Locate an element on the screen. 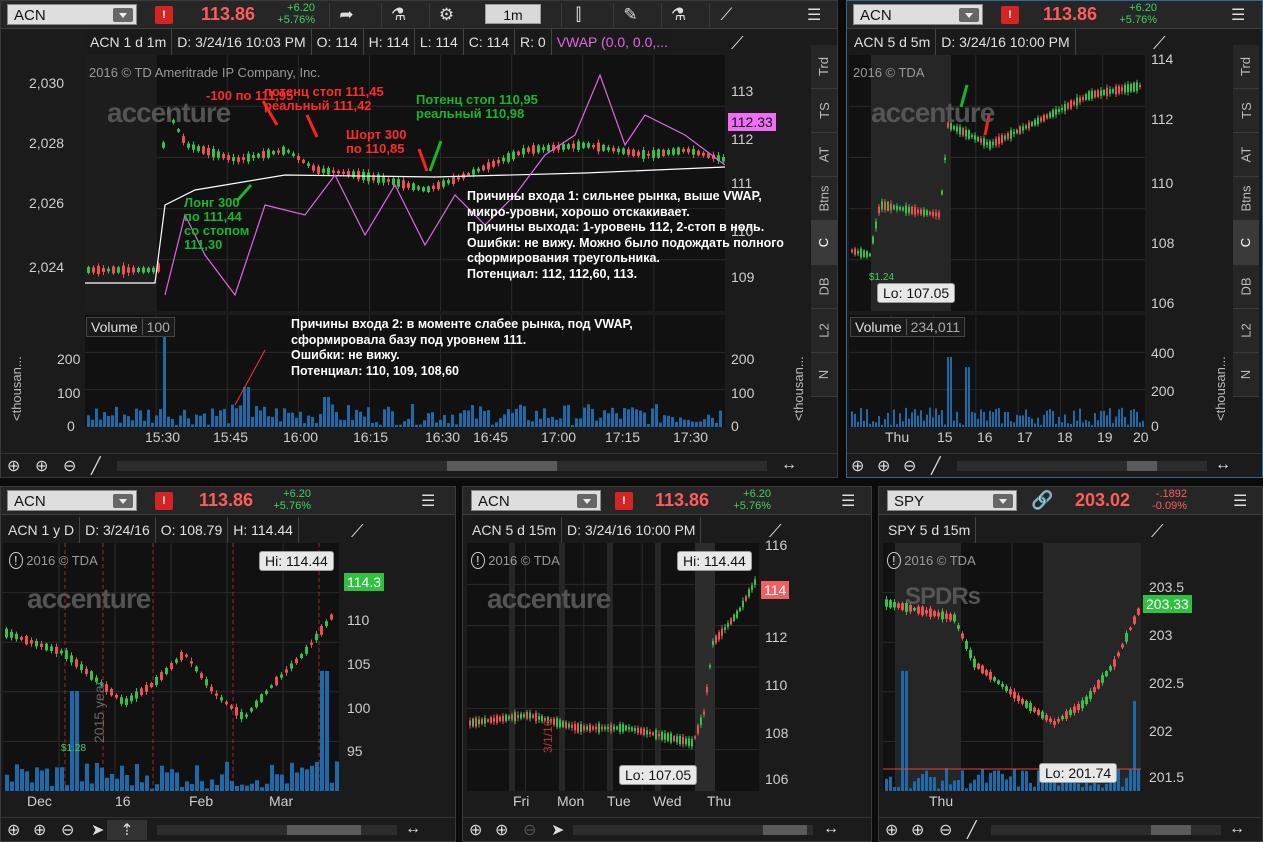 The width and height of the screenshot is (1263, 842). pencil-icon: ✎ is located at coordinates (630, 15).